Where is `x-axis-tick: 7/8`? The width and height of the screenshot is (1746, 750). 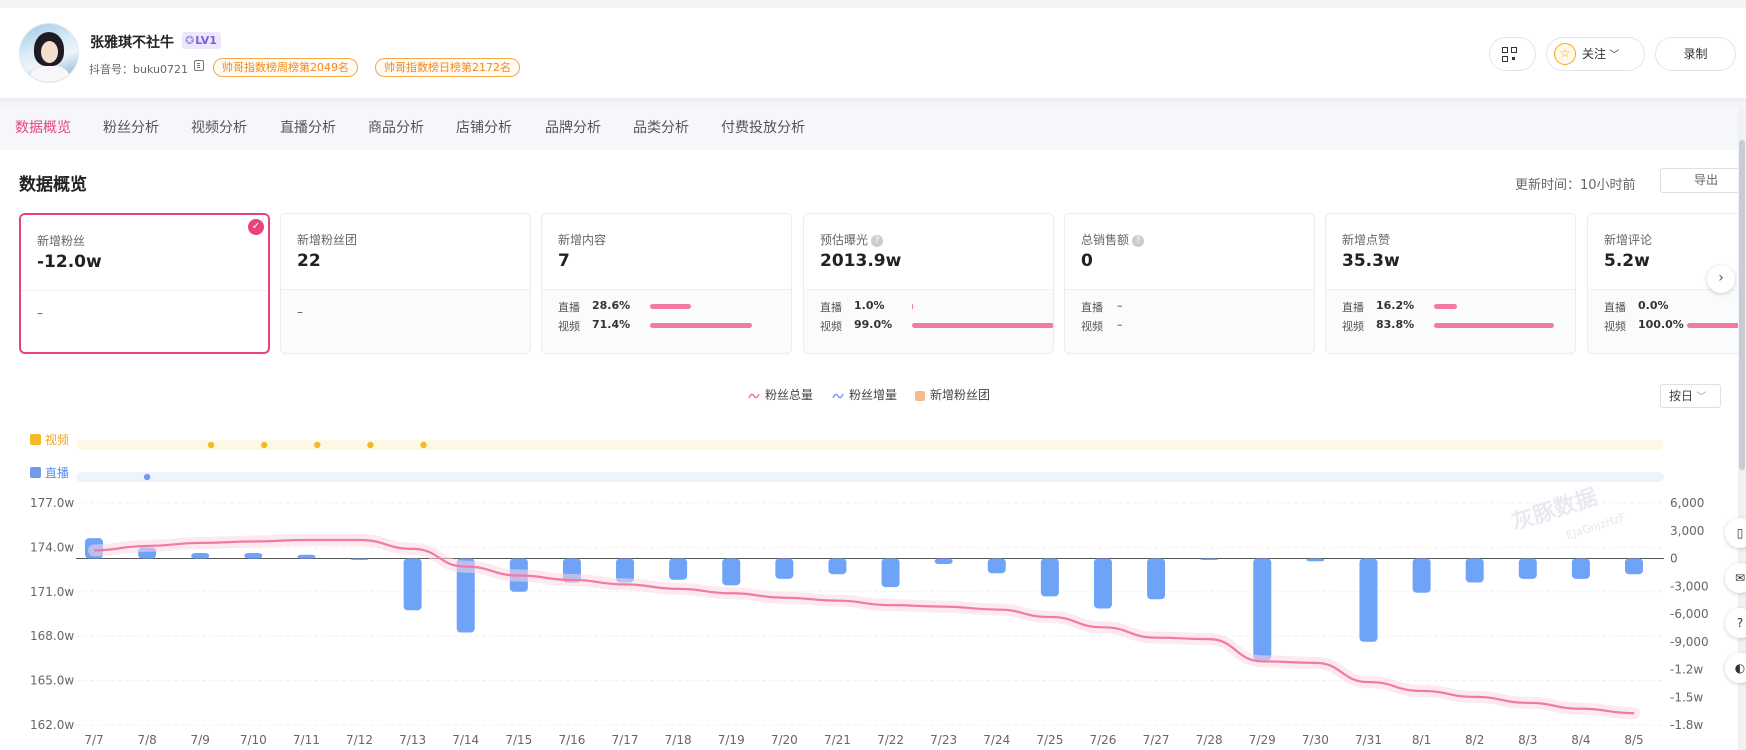
x-axis-tick: 7/8 is located at coordinates (146, 740).